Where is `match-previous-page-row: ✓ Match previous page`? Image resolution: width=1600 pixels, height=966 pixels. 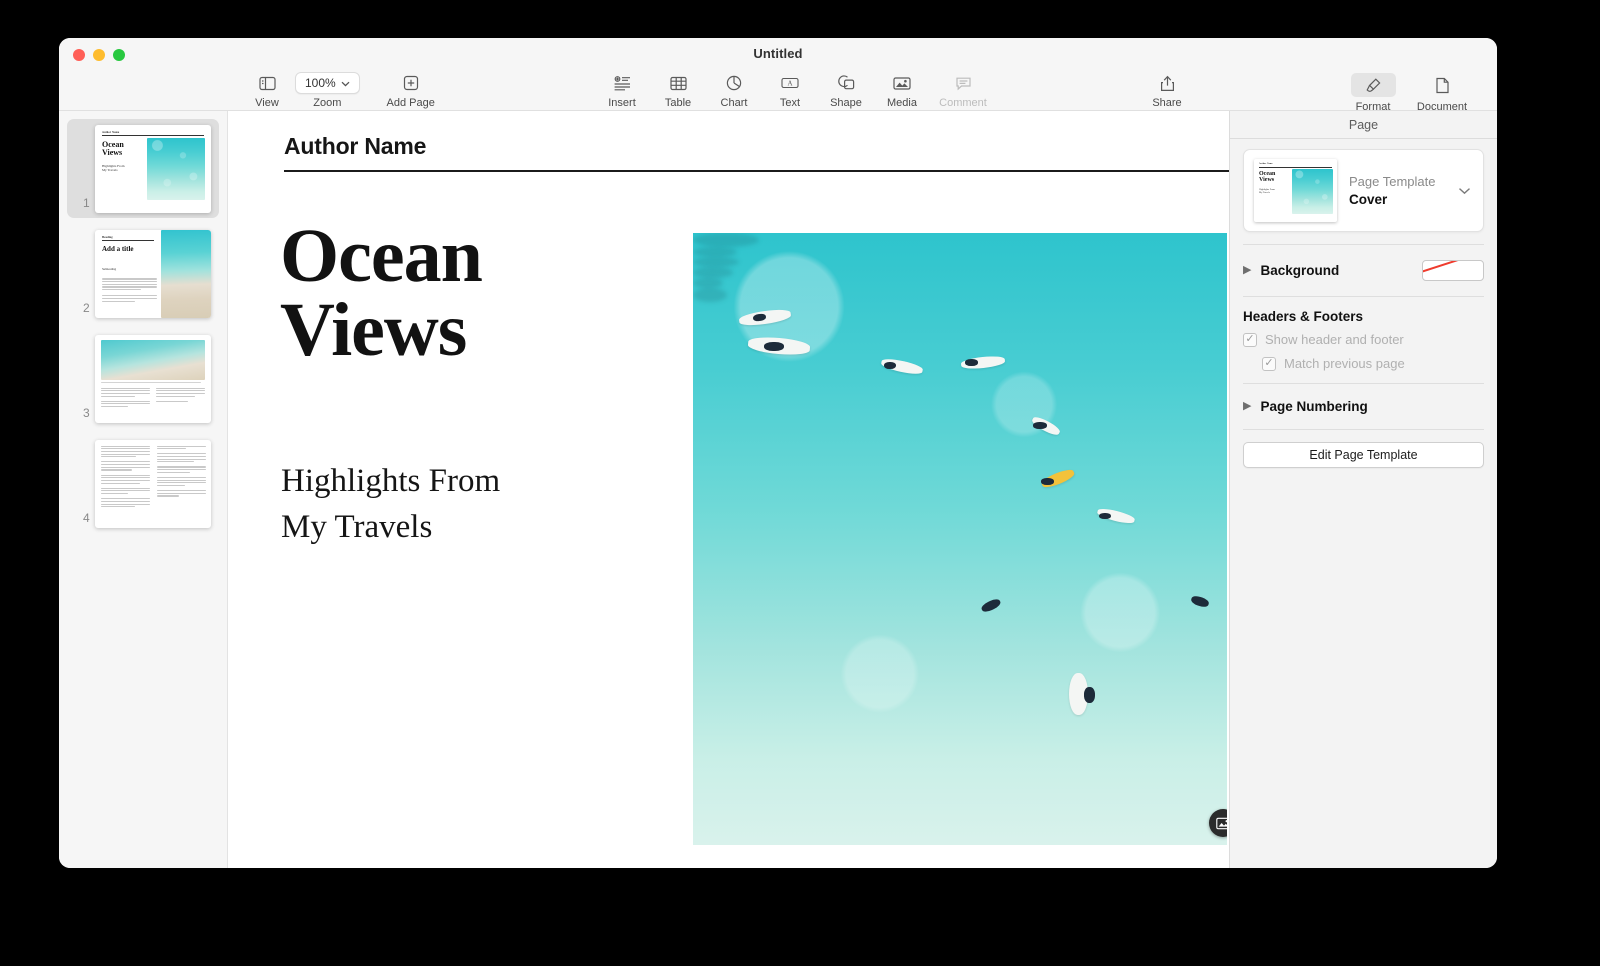 match-previous-page-row: ✓ Match previous page is located at coordinates (1373, 363).